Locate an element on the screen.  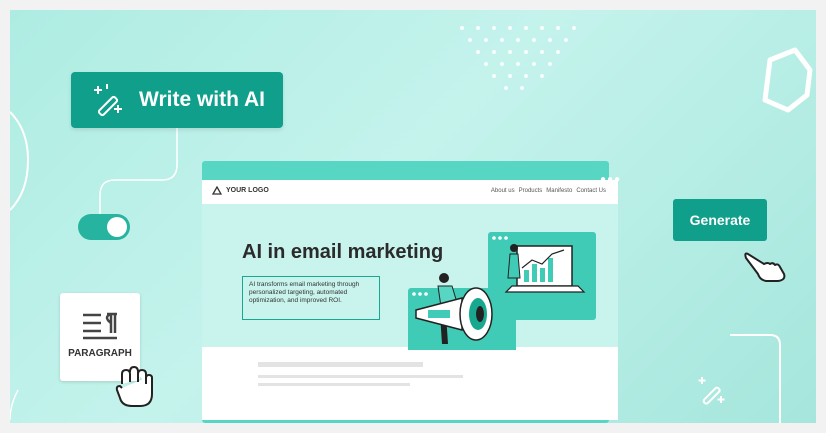
marketing-illustration is located at coordinates (502, 291).